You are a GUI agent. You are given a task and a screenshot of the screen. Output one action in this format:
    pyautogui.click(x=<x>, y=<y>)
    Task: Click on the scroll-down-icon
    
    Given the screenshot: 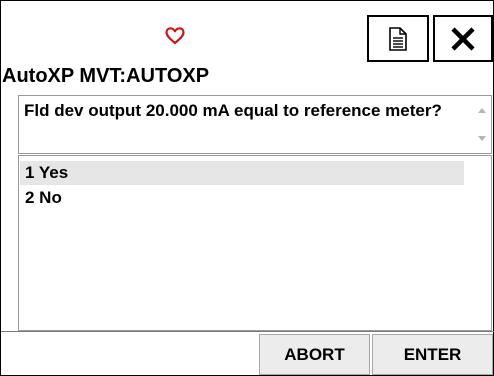 What is the action you would take?
    pyautogui.click(x=482, y=138)
    